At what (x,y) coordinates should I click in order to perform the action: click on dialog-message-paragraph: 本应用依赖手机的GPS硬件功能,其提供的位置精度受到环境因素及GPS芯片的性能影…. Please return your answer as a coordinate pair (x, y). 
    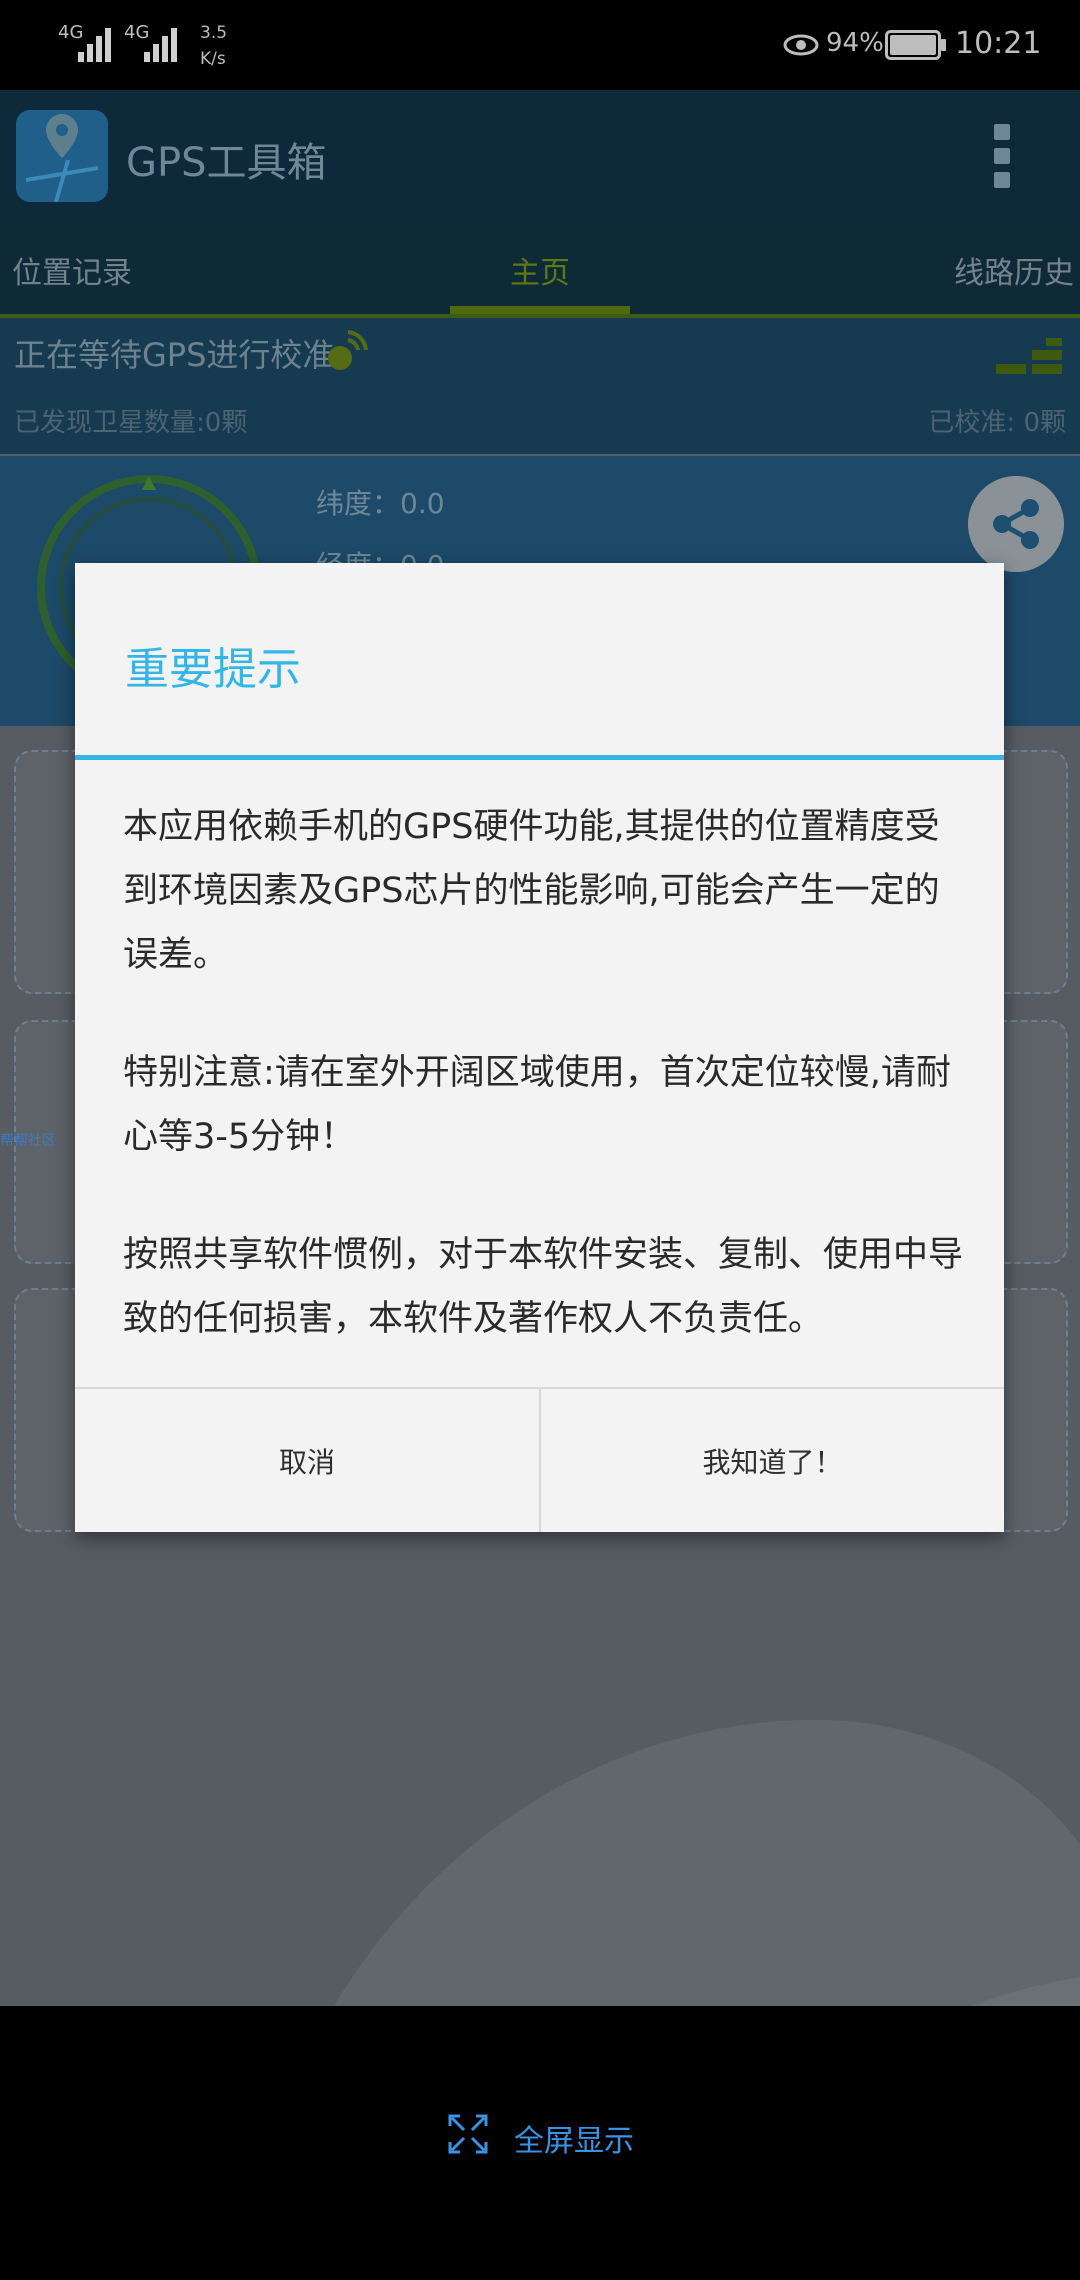
    Looking at the image, I should click on (531, 891).